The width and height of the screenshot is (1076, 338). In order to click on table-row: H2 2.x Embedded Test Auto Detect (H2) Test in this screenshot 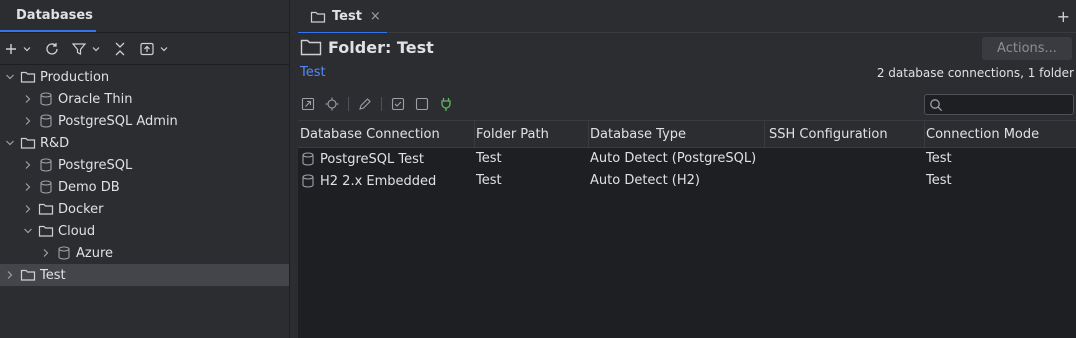, I will do `click(687, 181)`.